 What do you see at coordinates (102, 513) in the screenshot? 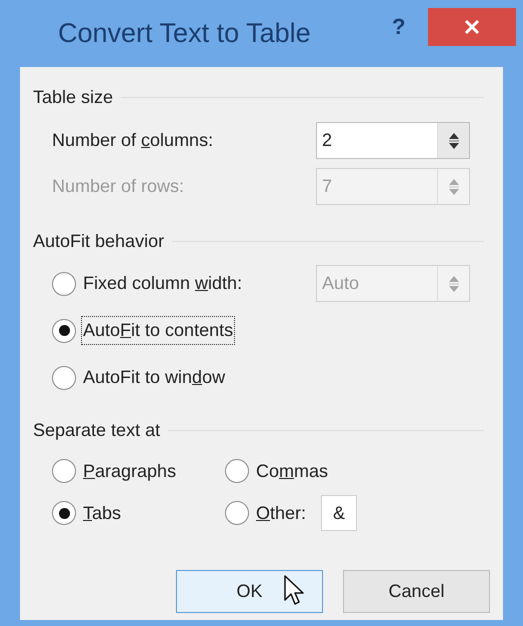
I see `option-label: Tabs` at bounding box center [102, 513].